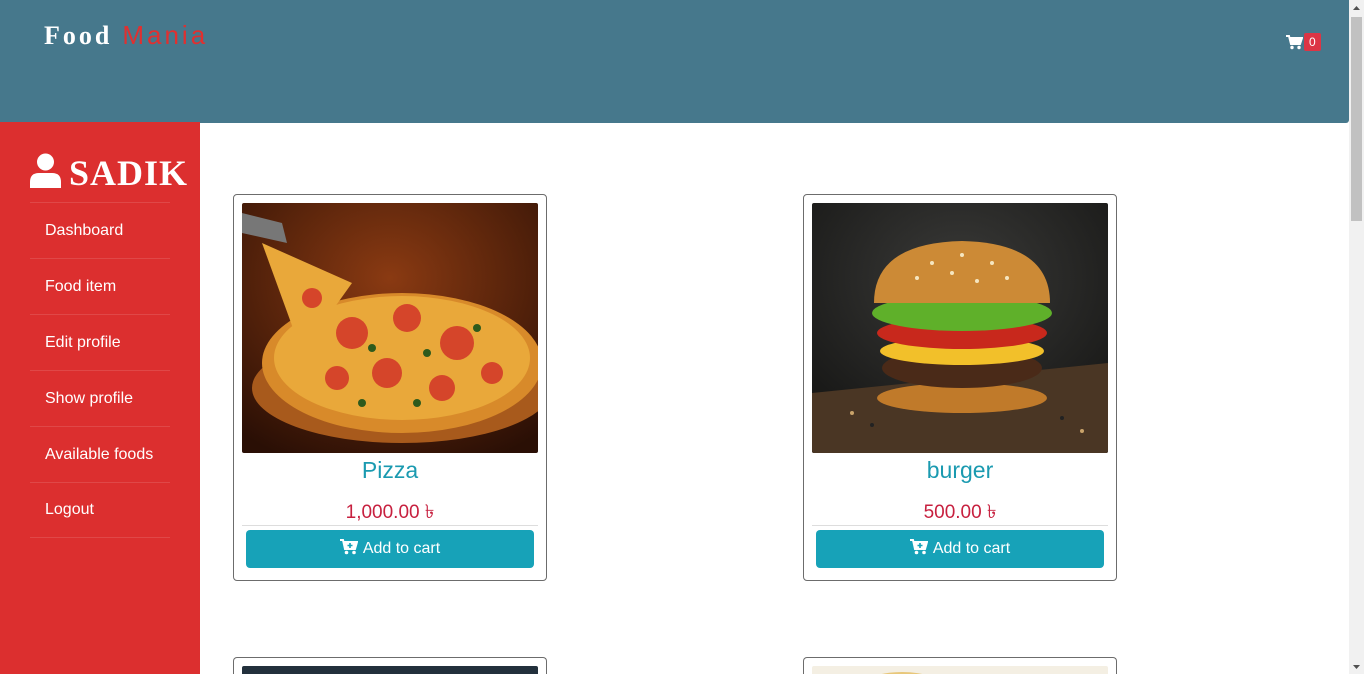  Describe the element at coordinates (1312, 42) in the screenshot. I see `cart-count-badge: 0` at that location.